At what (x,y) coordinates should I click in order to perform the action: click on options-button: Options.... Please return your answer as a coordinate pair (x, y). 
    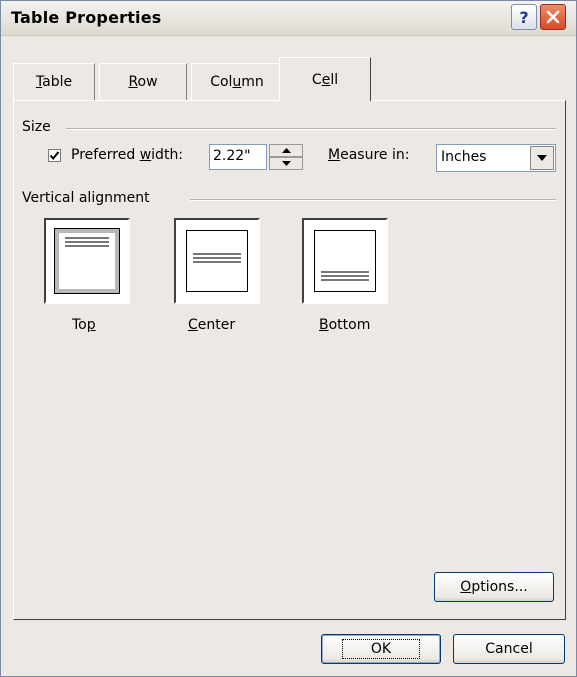
    Looking at the image, I should click on (494, 587).